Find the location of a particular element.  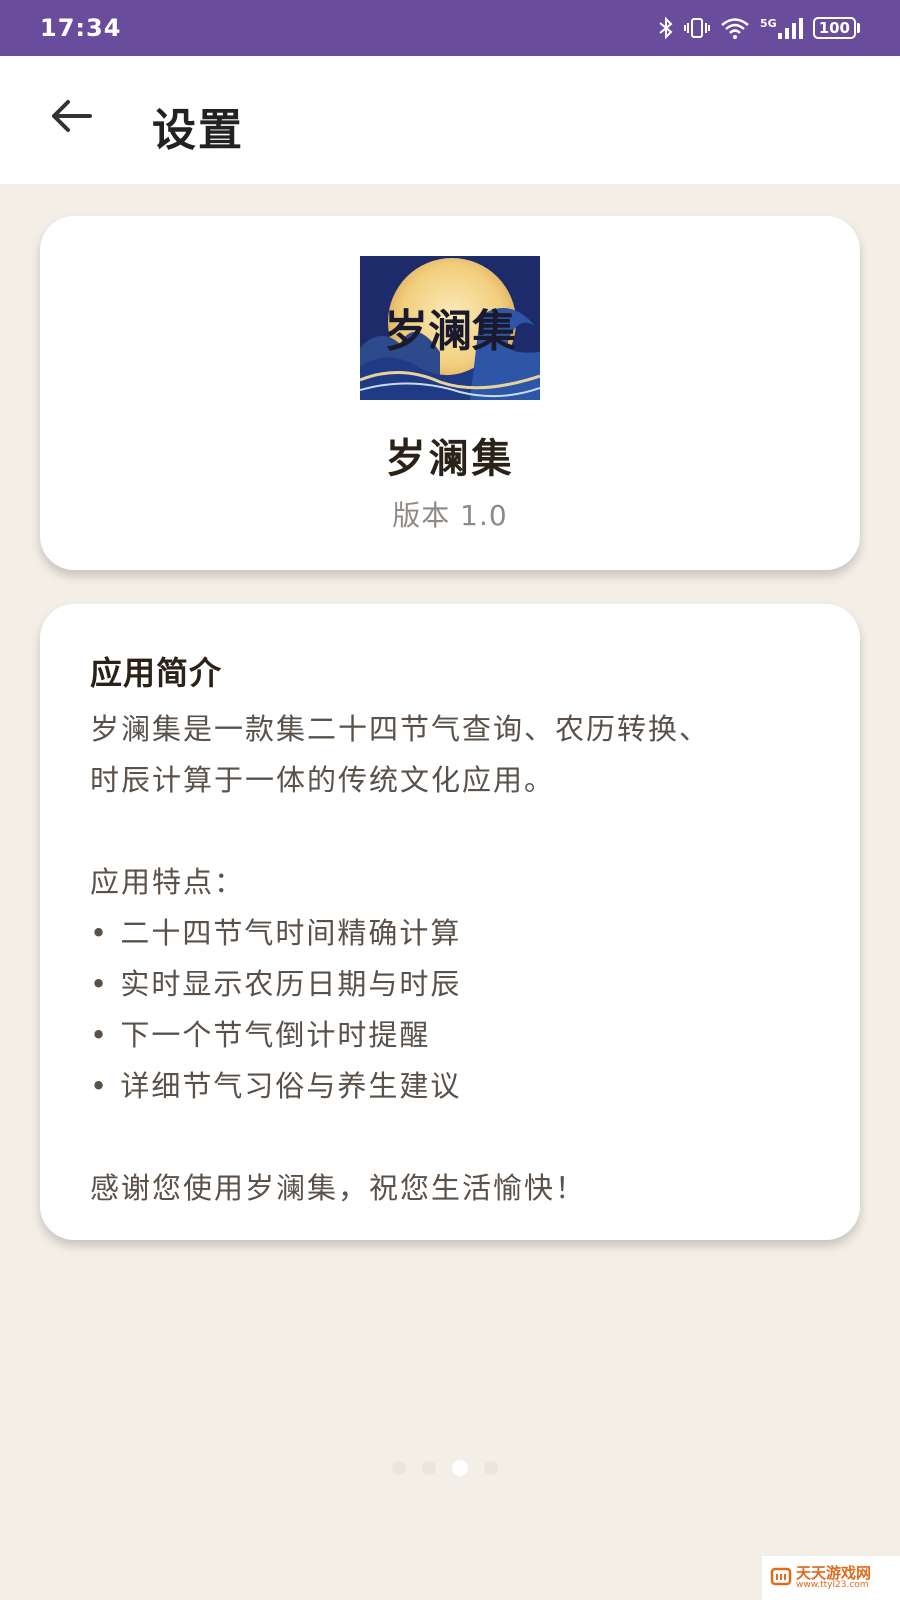

page-indicator is located at coordinates (445, 1468).